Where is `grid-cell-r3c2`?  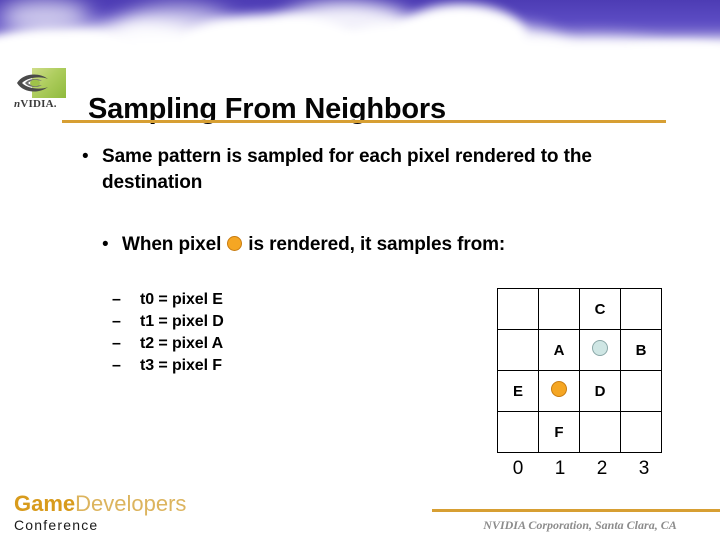 grid-cell-r3c2 is located at coordinates (600, 432).